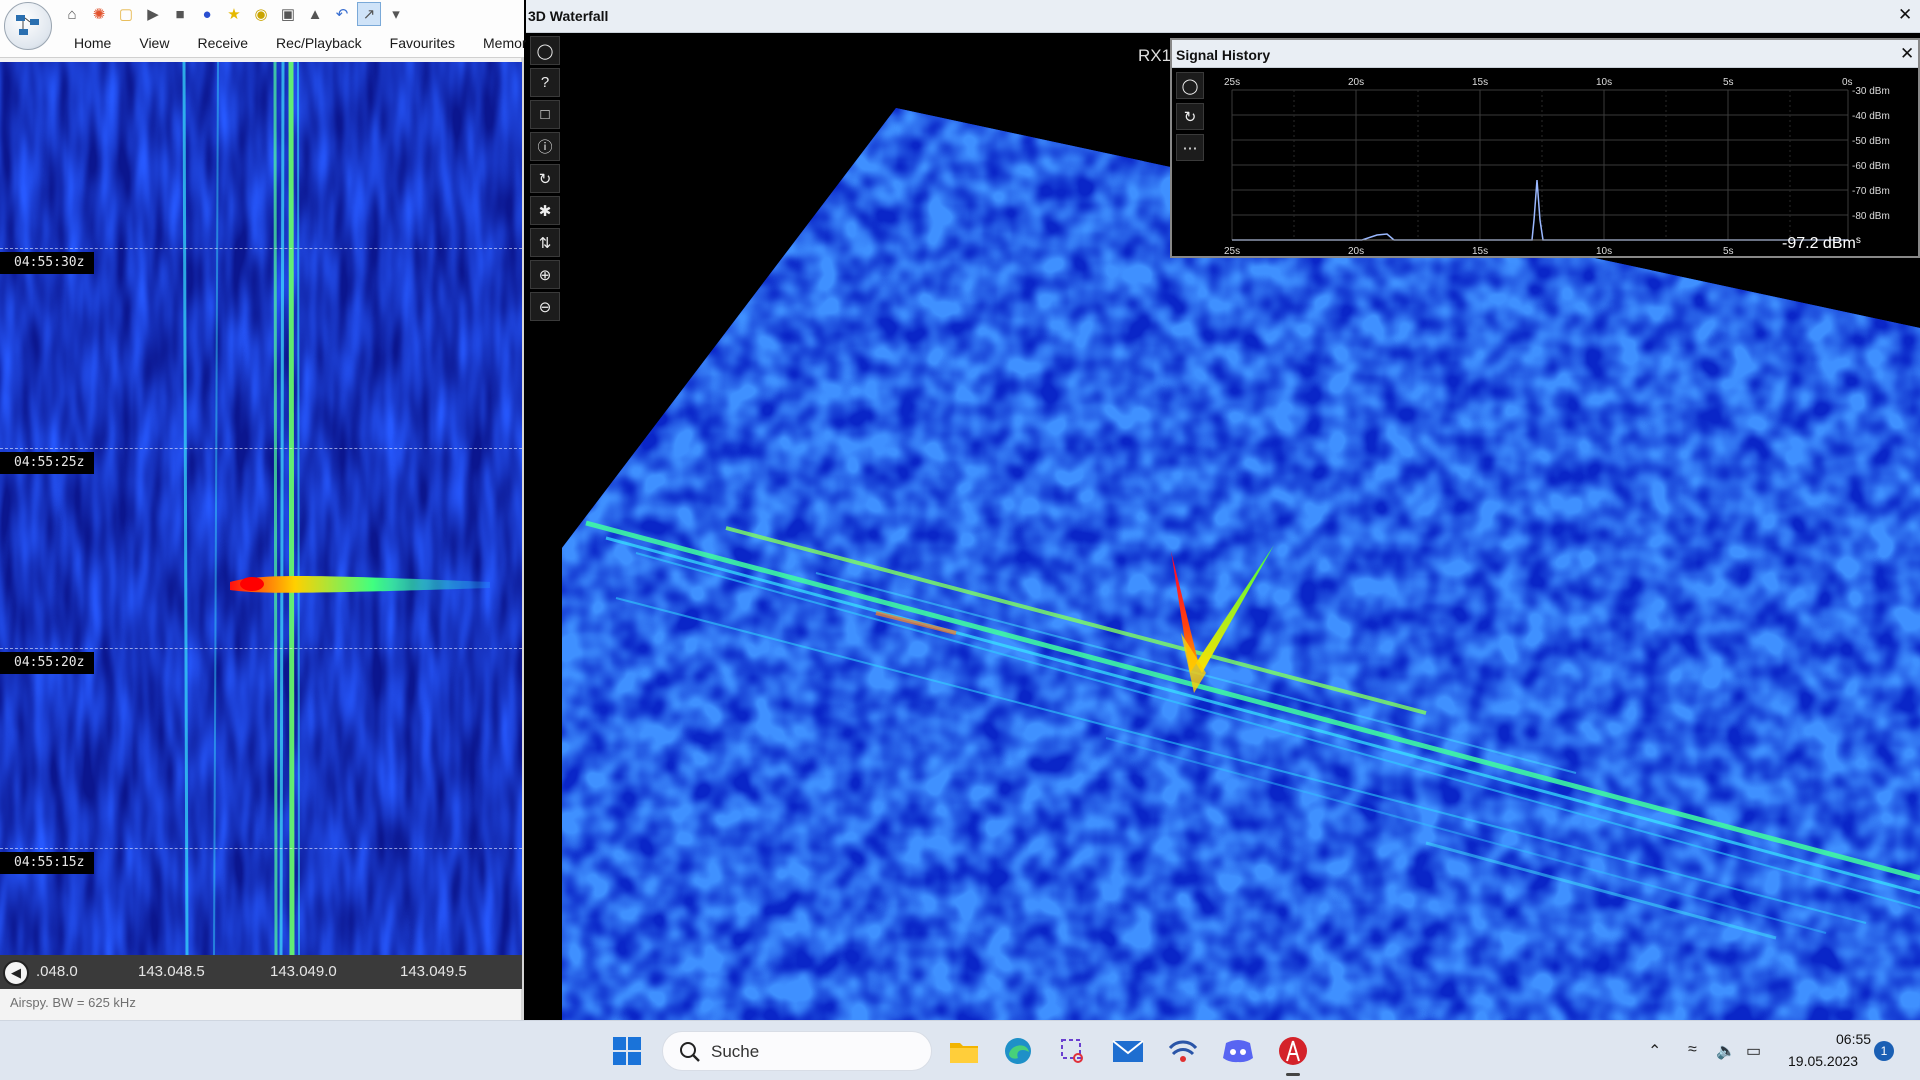  Describe the element at coordinates (1293, 1074) in the screenshot. I see `active-app-indicator` at that location.